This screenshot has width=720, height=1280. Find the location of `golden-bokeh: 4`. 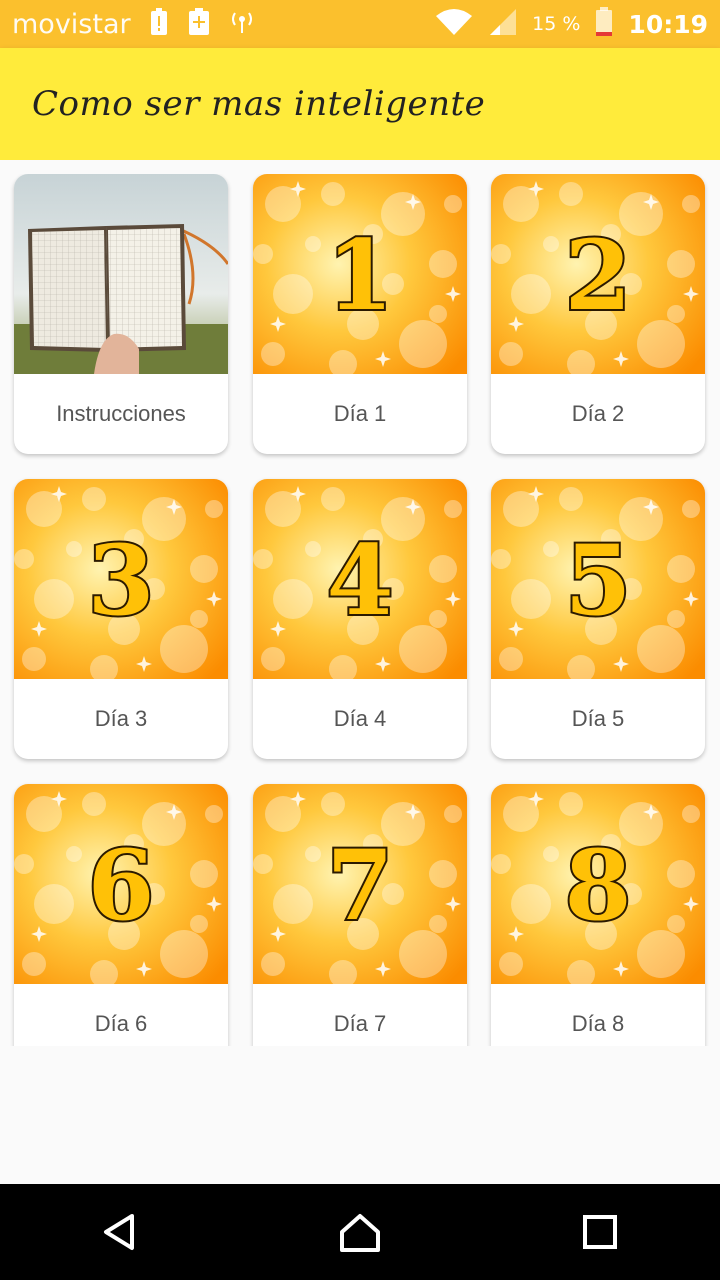

golden-bokeh: 4 is located at coordinates (360, 579).